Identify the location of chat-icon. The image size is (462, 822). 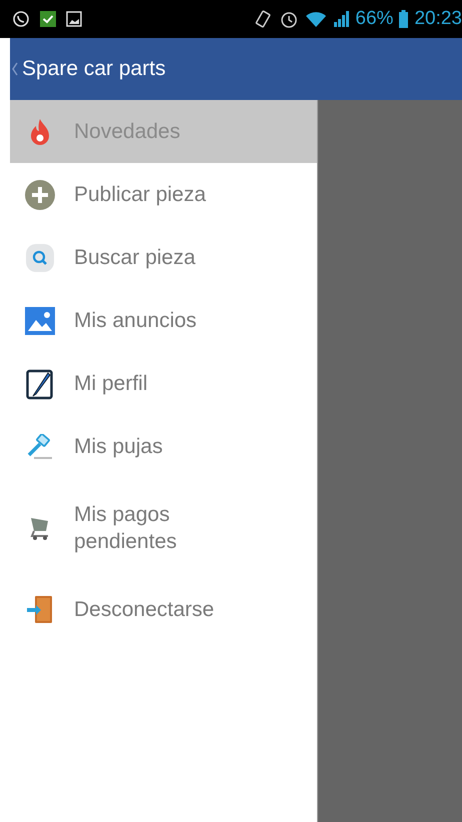
(21, 19).